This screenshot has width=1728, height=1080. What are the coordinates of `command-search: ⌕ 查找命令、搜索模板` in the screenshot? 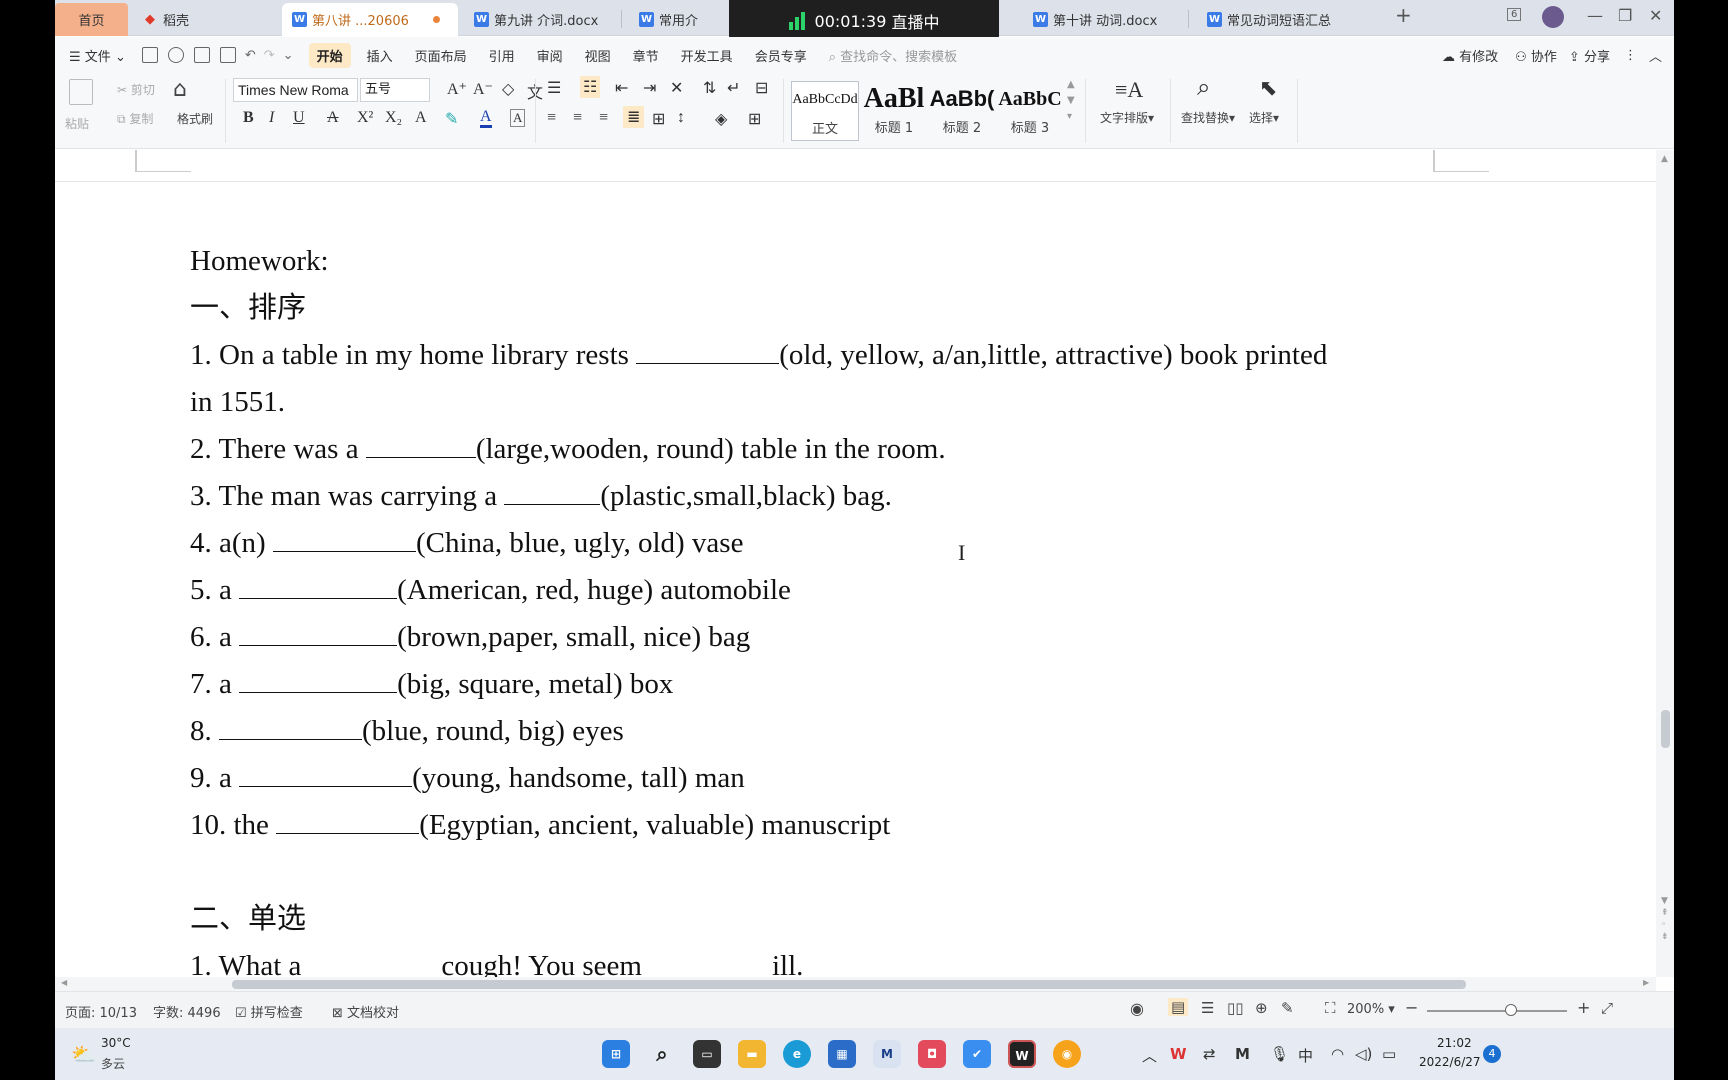 It's located at (893, 55).